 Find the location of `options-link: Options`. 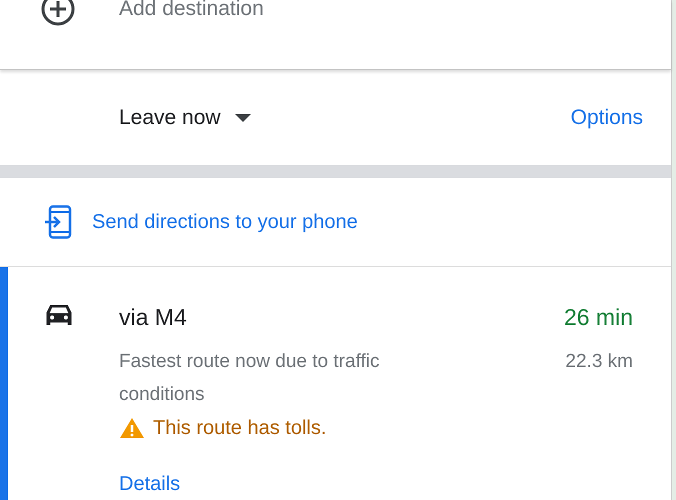

options-link: Options is located at coordinates (606, 118).